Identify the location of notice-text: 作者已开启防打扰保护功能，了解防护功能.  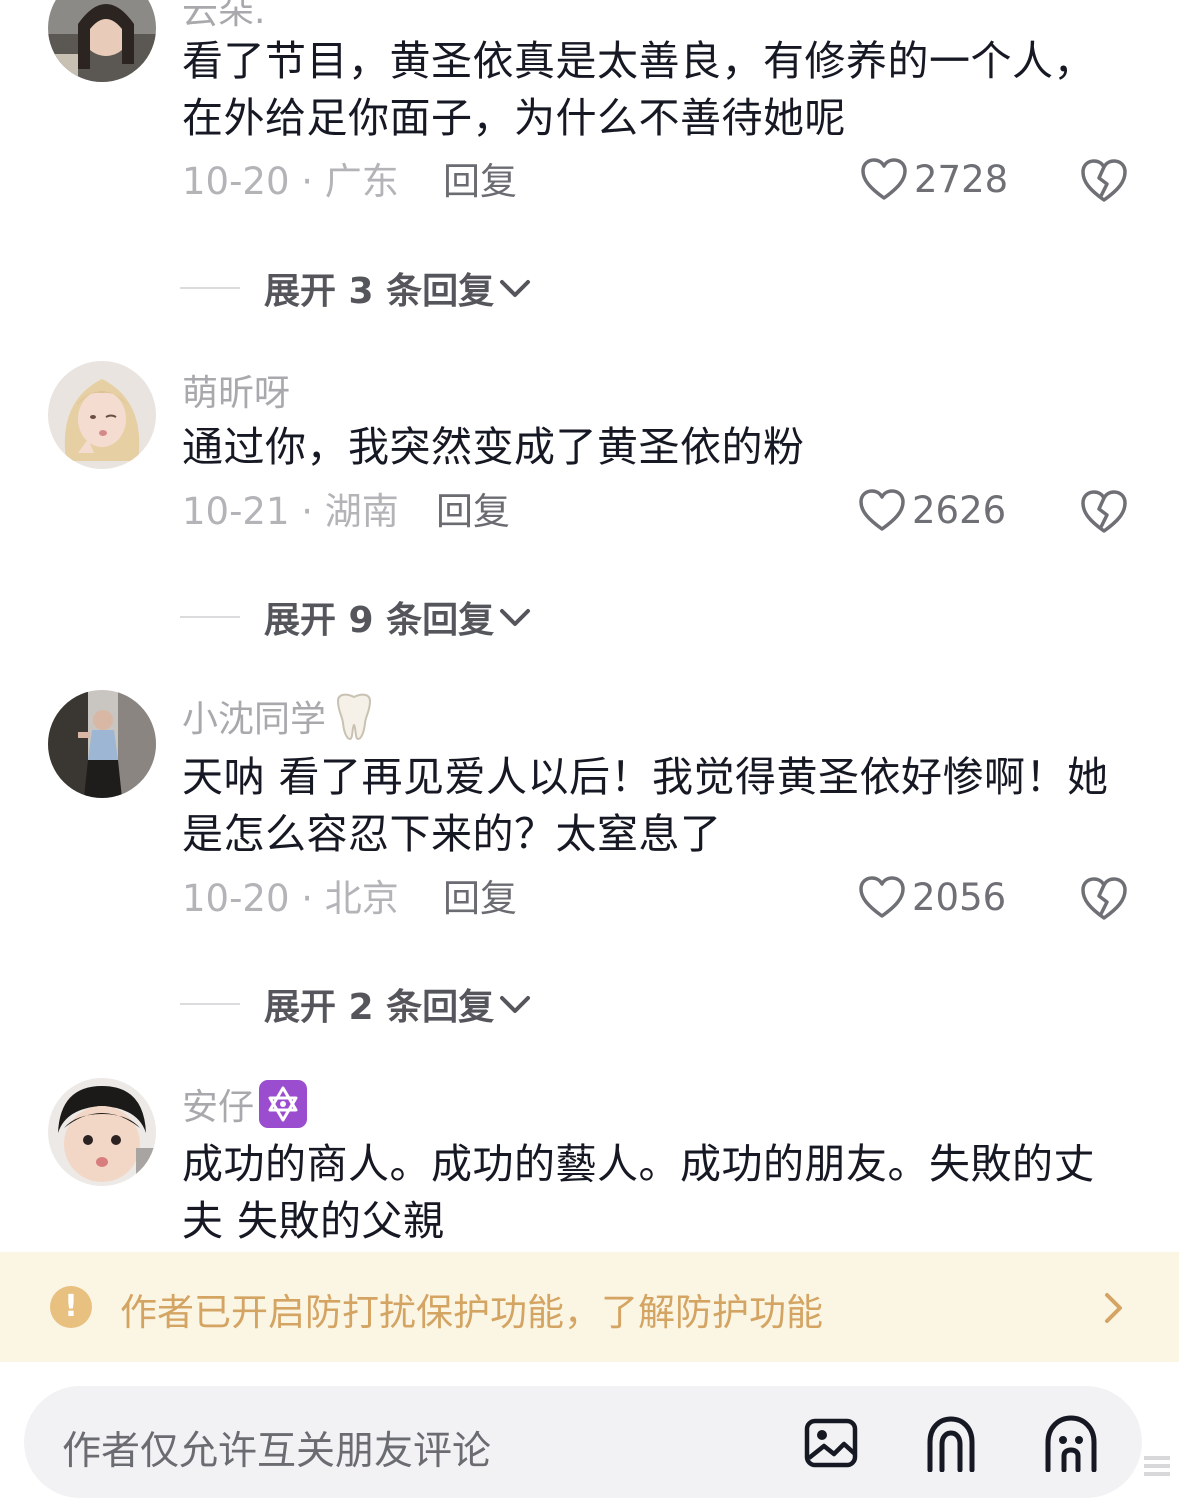
(471, 1312).